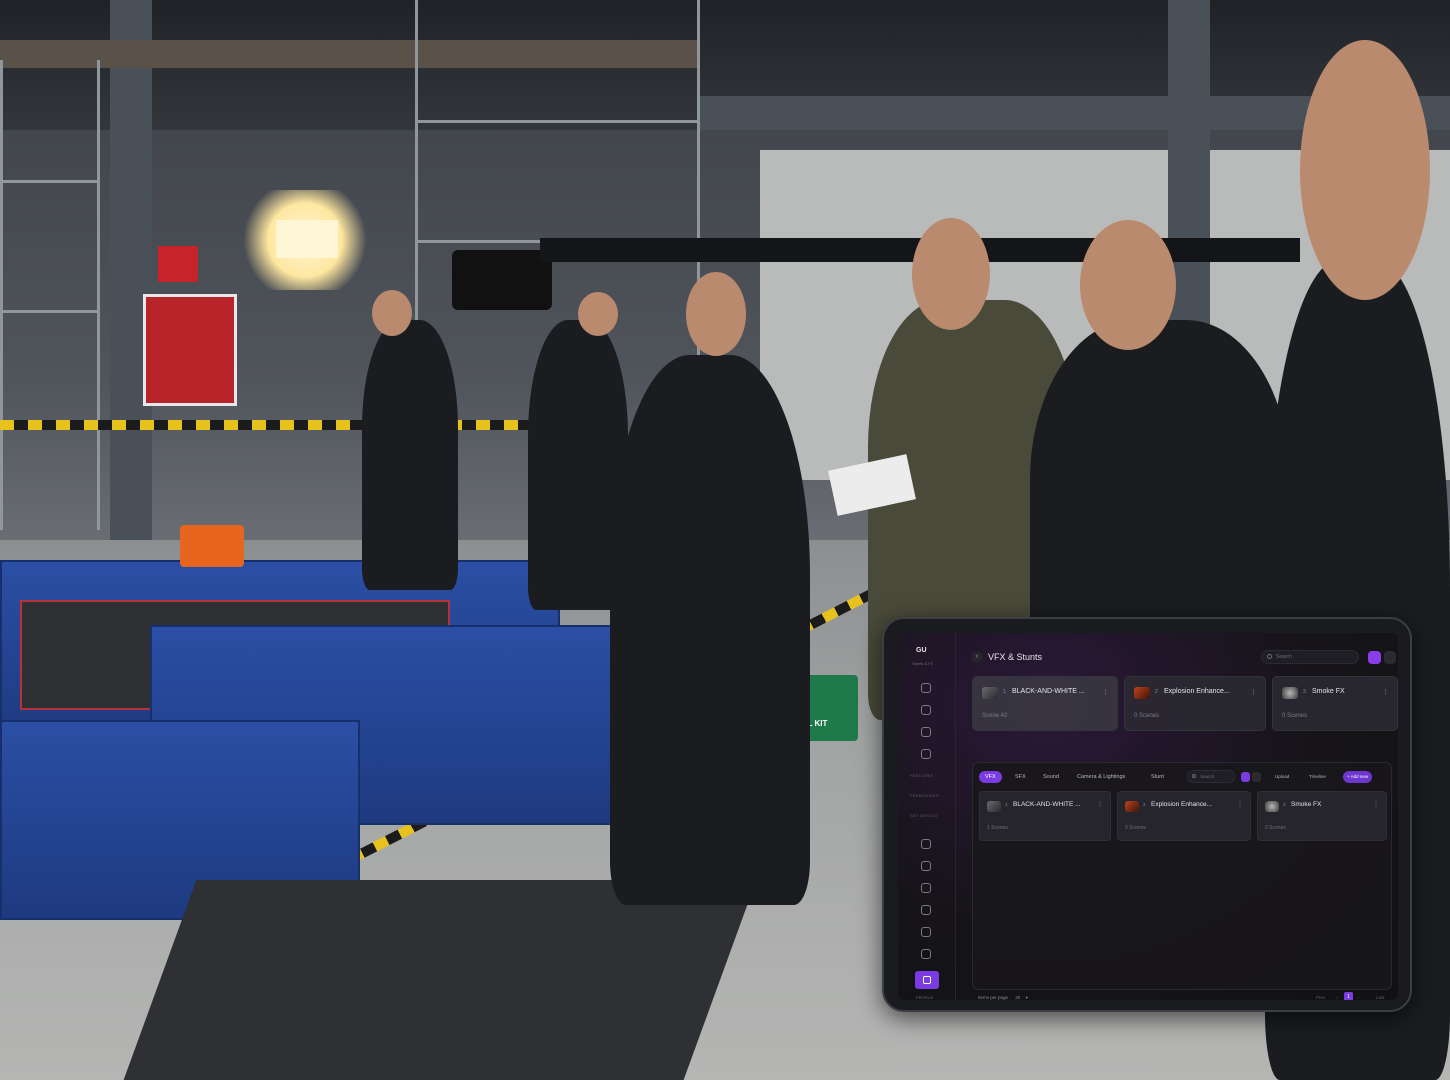 This screenshot has height=1080, width=1450. Describe the element at coordinates (50, 295) in the screenshot. I see `scaffold` at that location.